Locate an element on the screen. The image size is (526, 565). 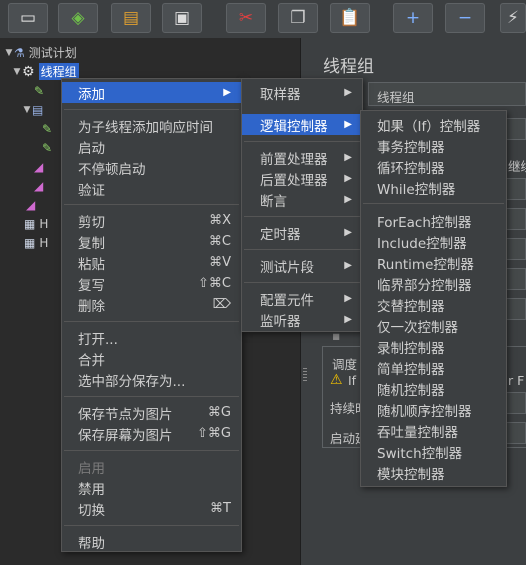
menu-item-logic-0: 如果（If）控制器 is located at coordinates (433, 124).